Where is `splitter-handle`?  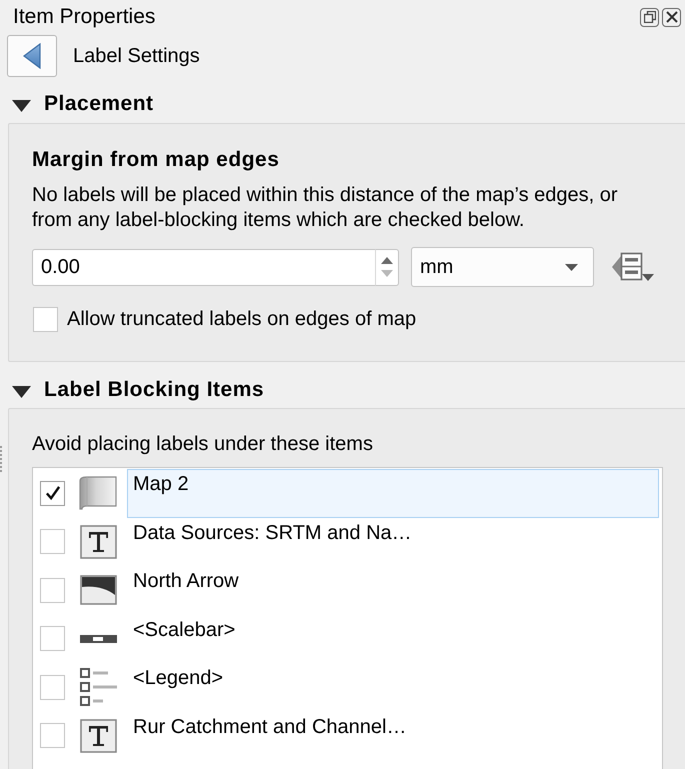 splitter-handle is located at coordinates (1, 459).